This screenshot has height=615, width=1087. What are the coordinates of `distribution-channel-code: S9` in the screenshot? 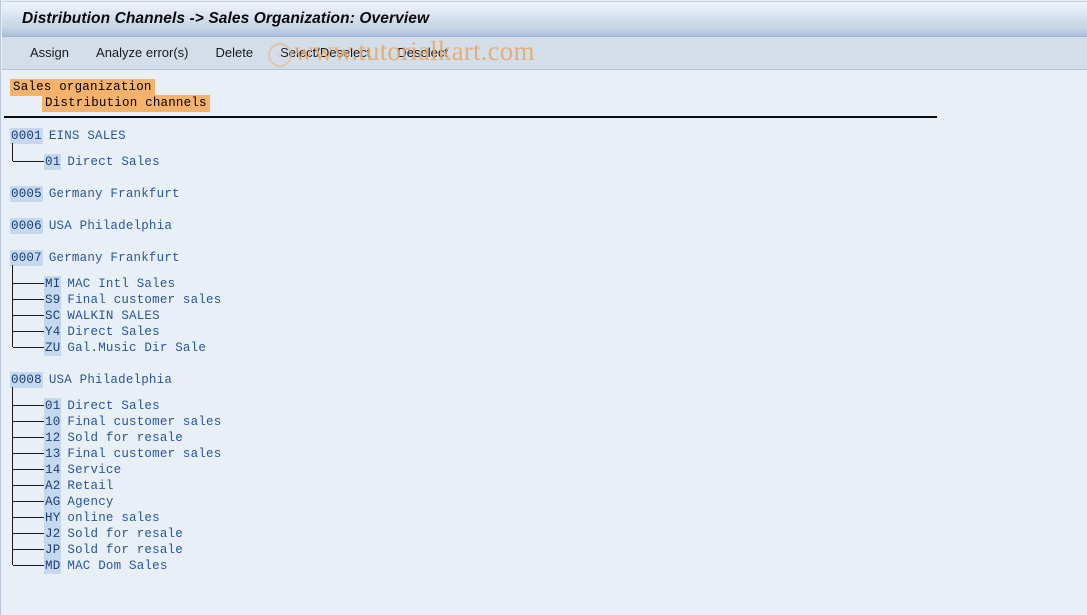 It's located at (53, 300).